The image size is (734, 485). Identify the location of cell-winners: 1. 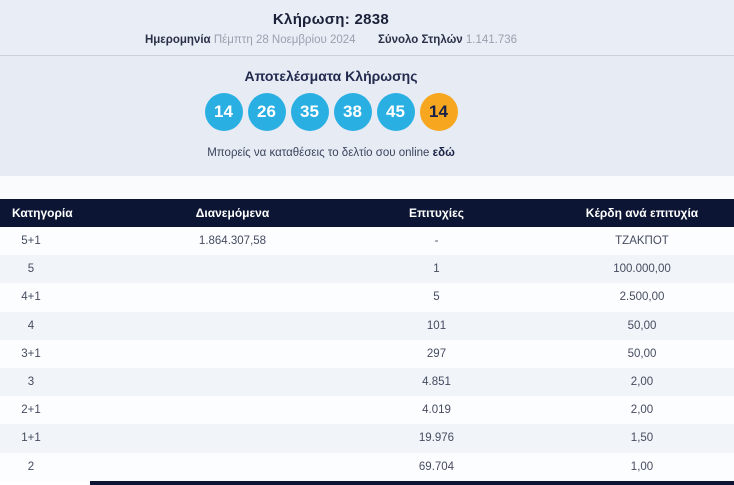
(436, 269).